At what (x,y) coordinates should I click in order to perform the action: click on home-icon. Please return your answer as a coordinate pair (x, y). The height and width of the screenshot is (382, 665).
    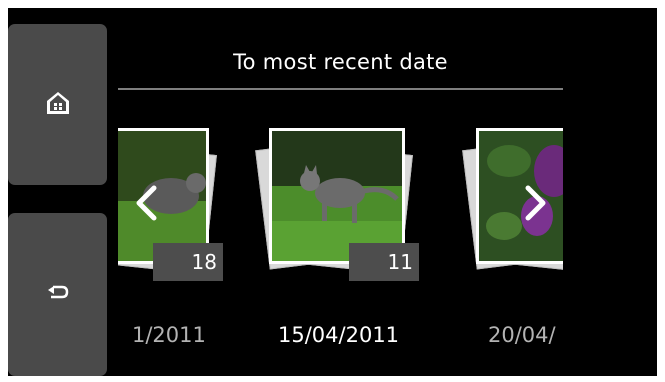
    Looking at the image, I should click on (58, 105).